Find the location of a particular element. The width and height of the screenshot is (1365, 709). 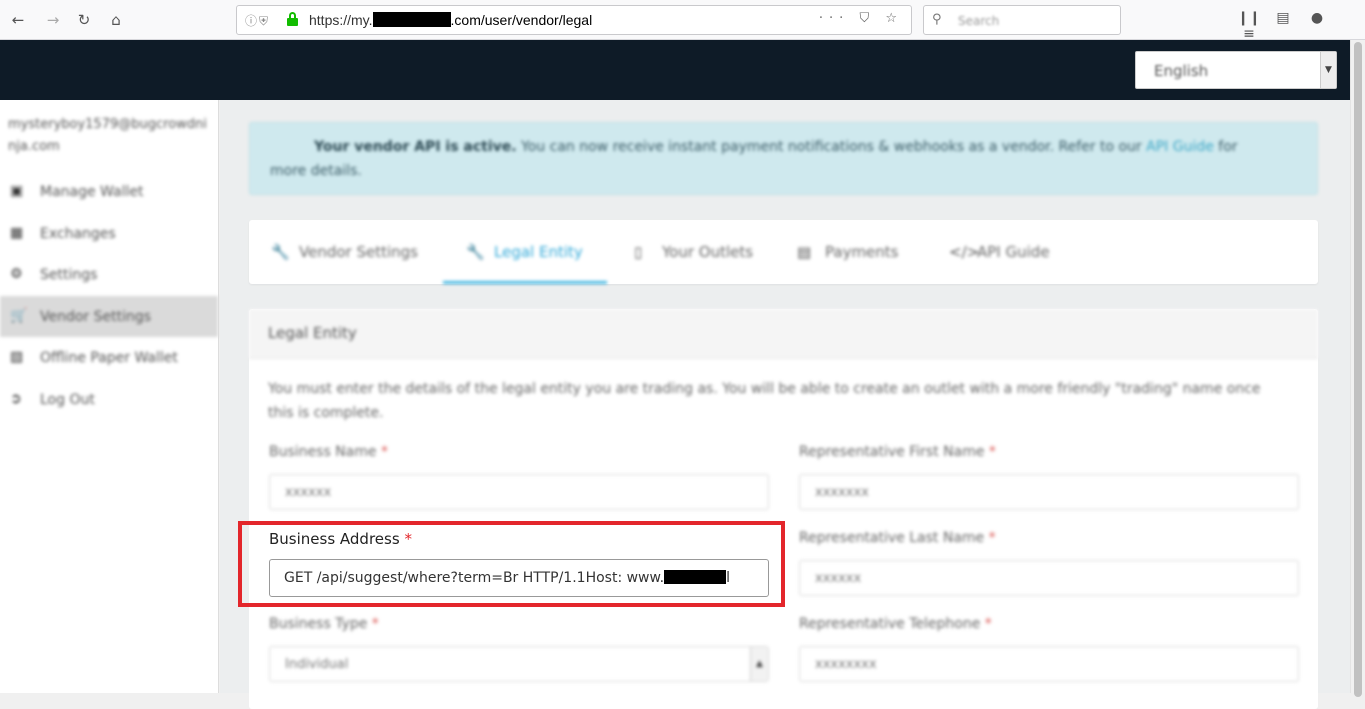

home-icon: ⌂ is located at coordinates (116, 20).